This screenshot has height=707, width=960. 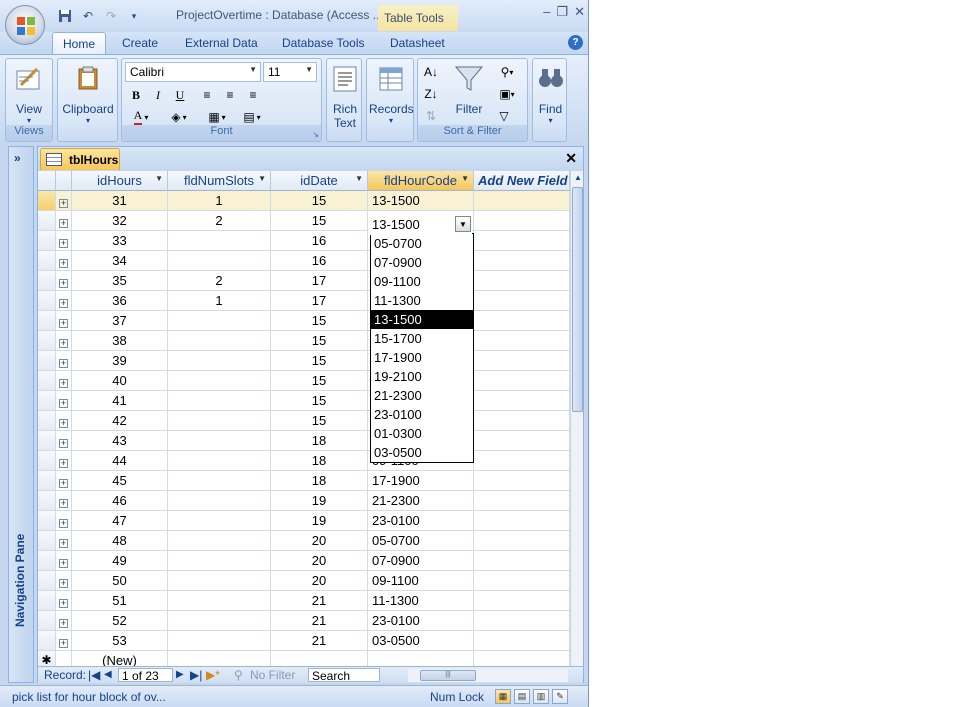 I want to click on table-row: +34 16, so click(x=304, y=261).